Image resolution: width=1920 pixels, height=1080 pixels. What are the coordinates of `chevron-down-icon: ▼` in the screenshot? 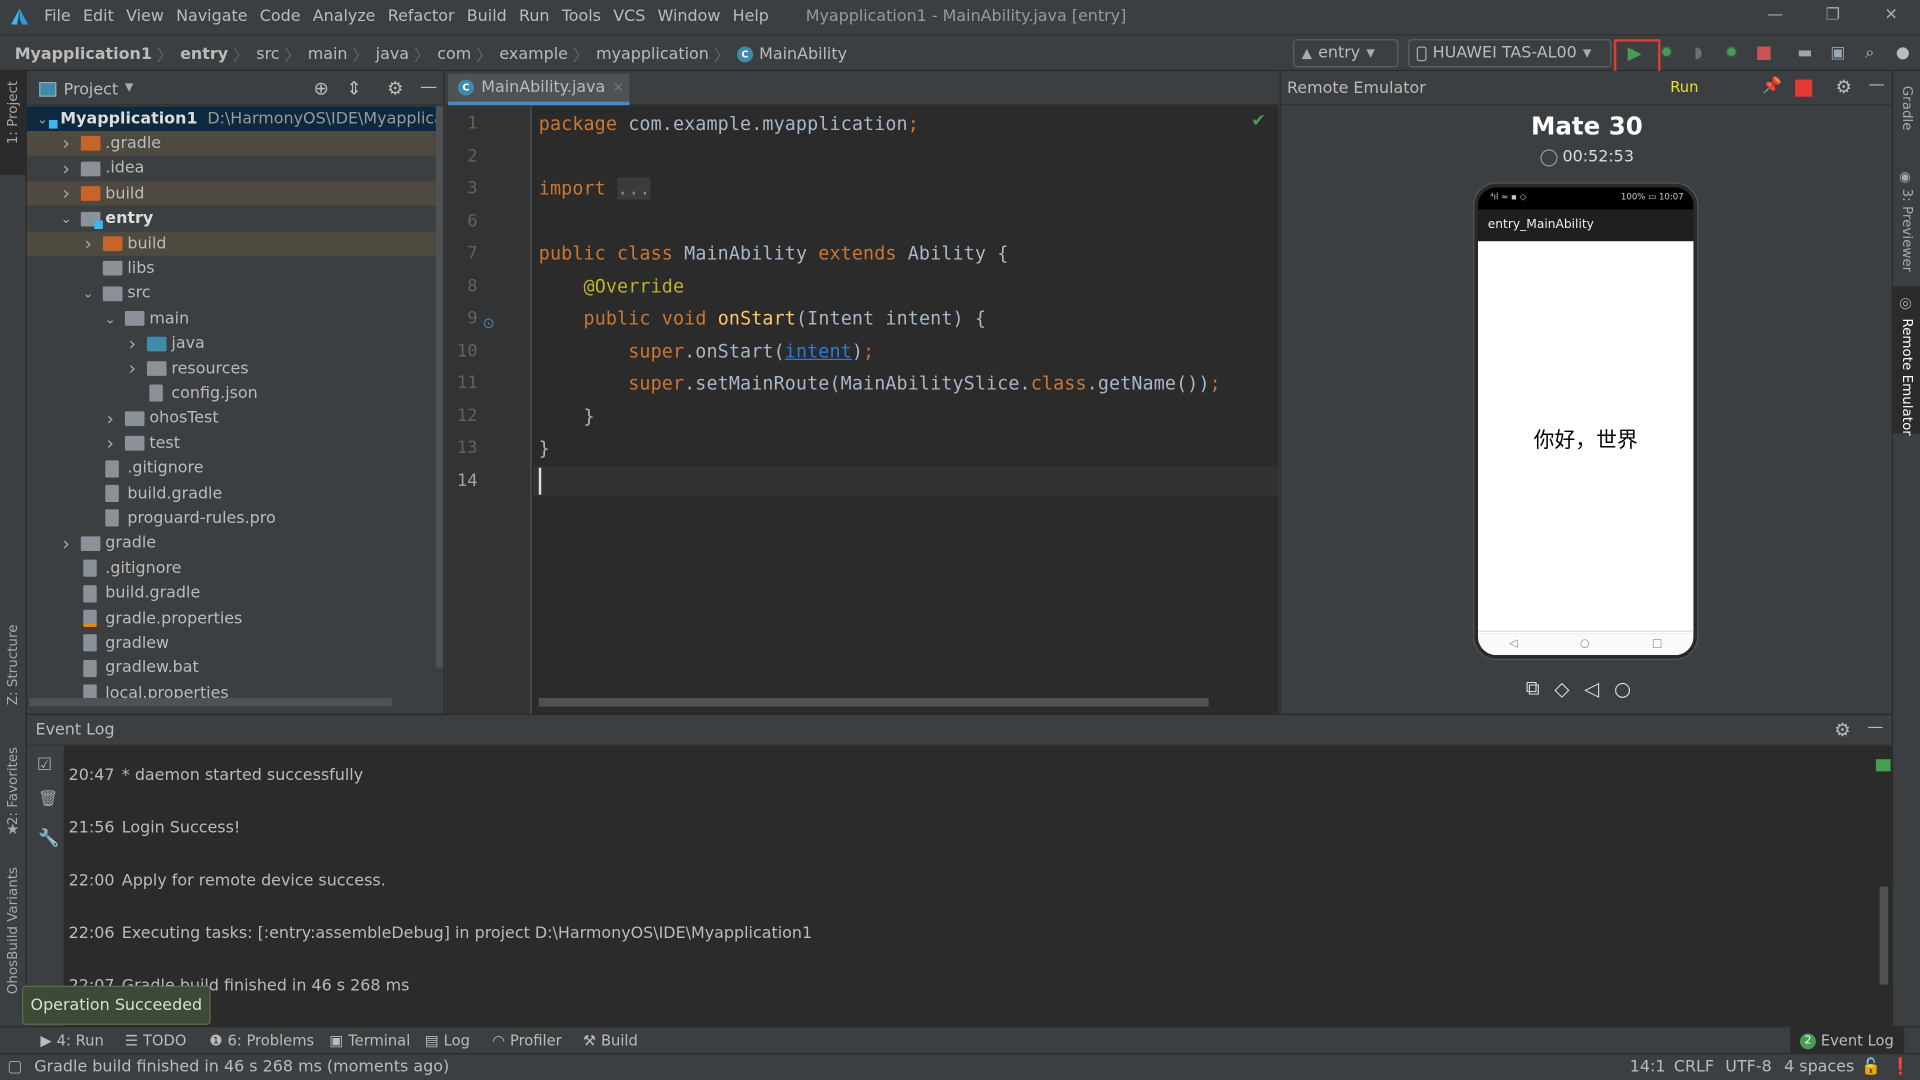 It's located at (129, 88).